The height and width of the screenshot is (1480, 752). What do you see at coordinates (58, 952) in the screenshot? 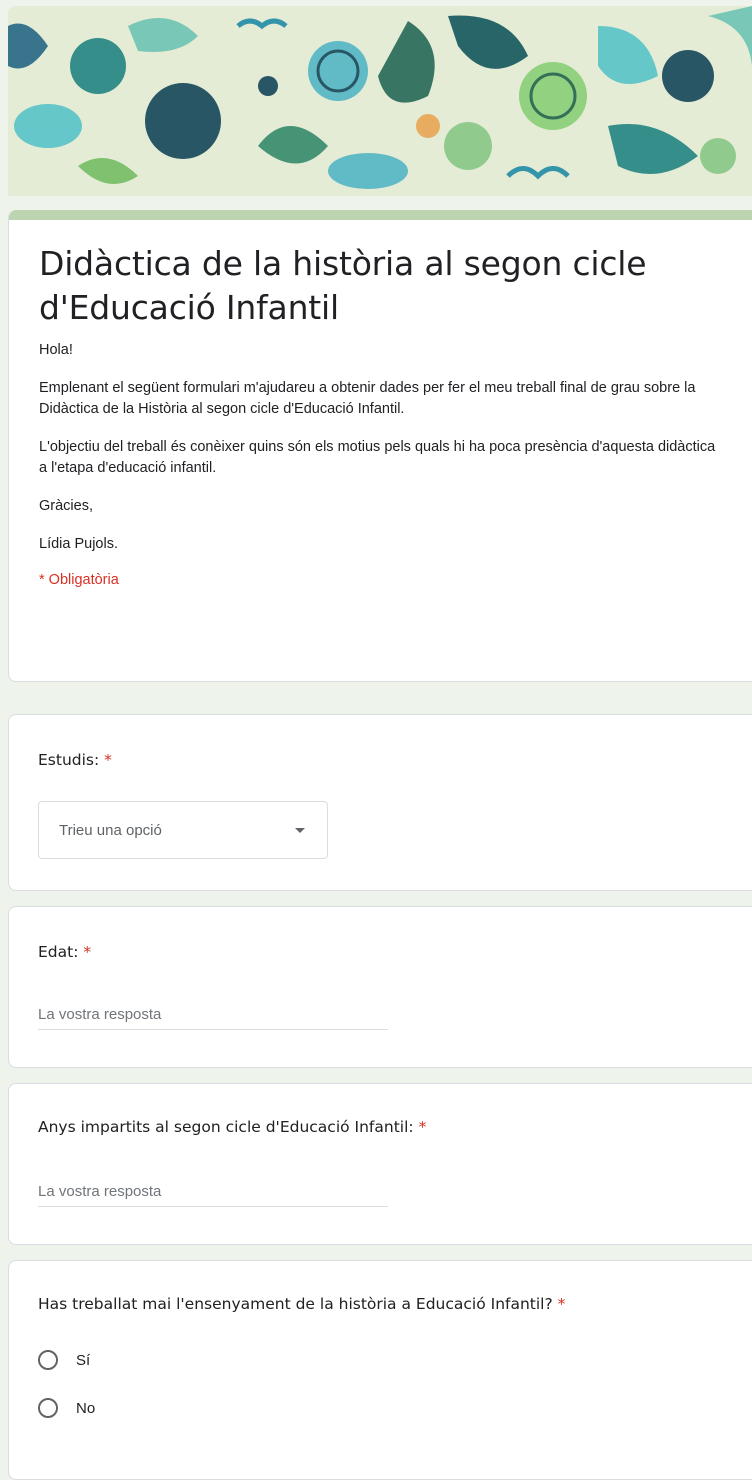
I see `question-text: Edat:` at bounding box center [58, 952].